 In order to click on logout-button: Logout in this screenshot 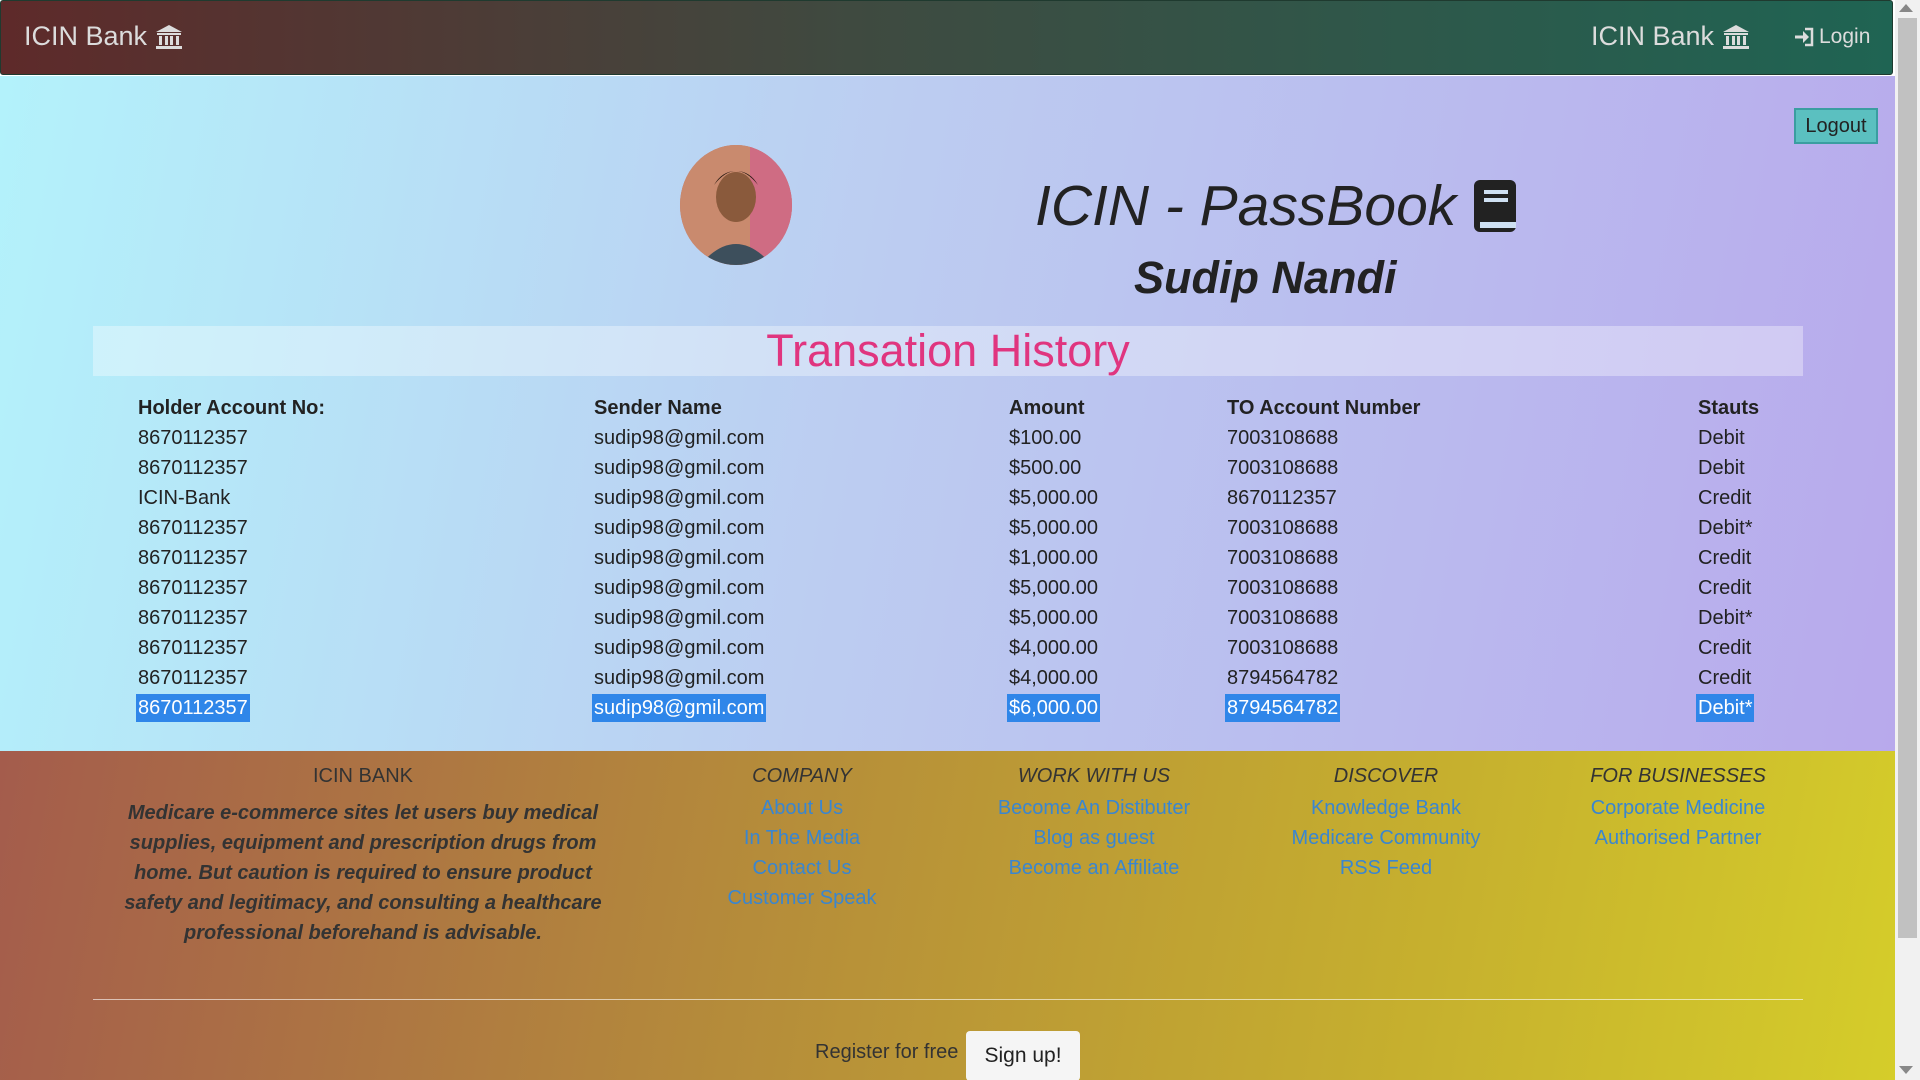, I will do `click(1836, 126)`.